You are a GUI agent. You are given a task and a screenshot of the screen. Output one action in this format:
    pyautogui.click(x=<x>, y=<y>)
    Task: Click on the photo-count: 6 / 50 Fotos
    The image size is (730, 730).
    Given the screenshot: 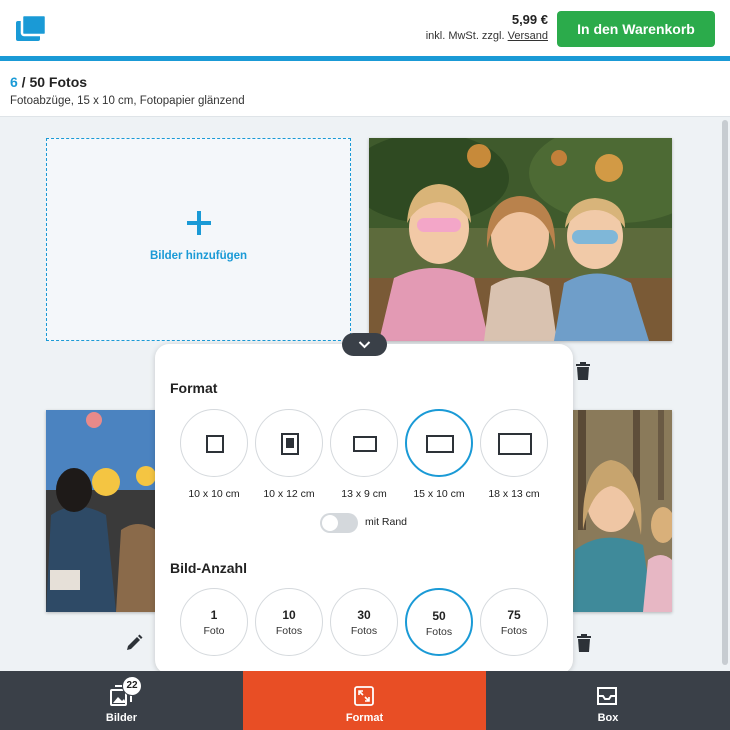 What is the action you would take?
    pyautogui.click(x=48, y=82)
    